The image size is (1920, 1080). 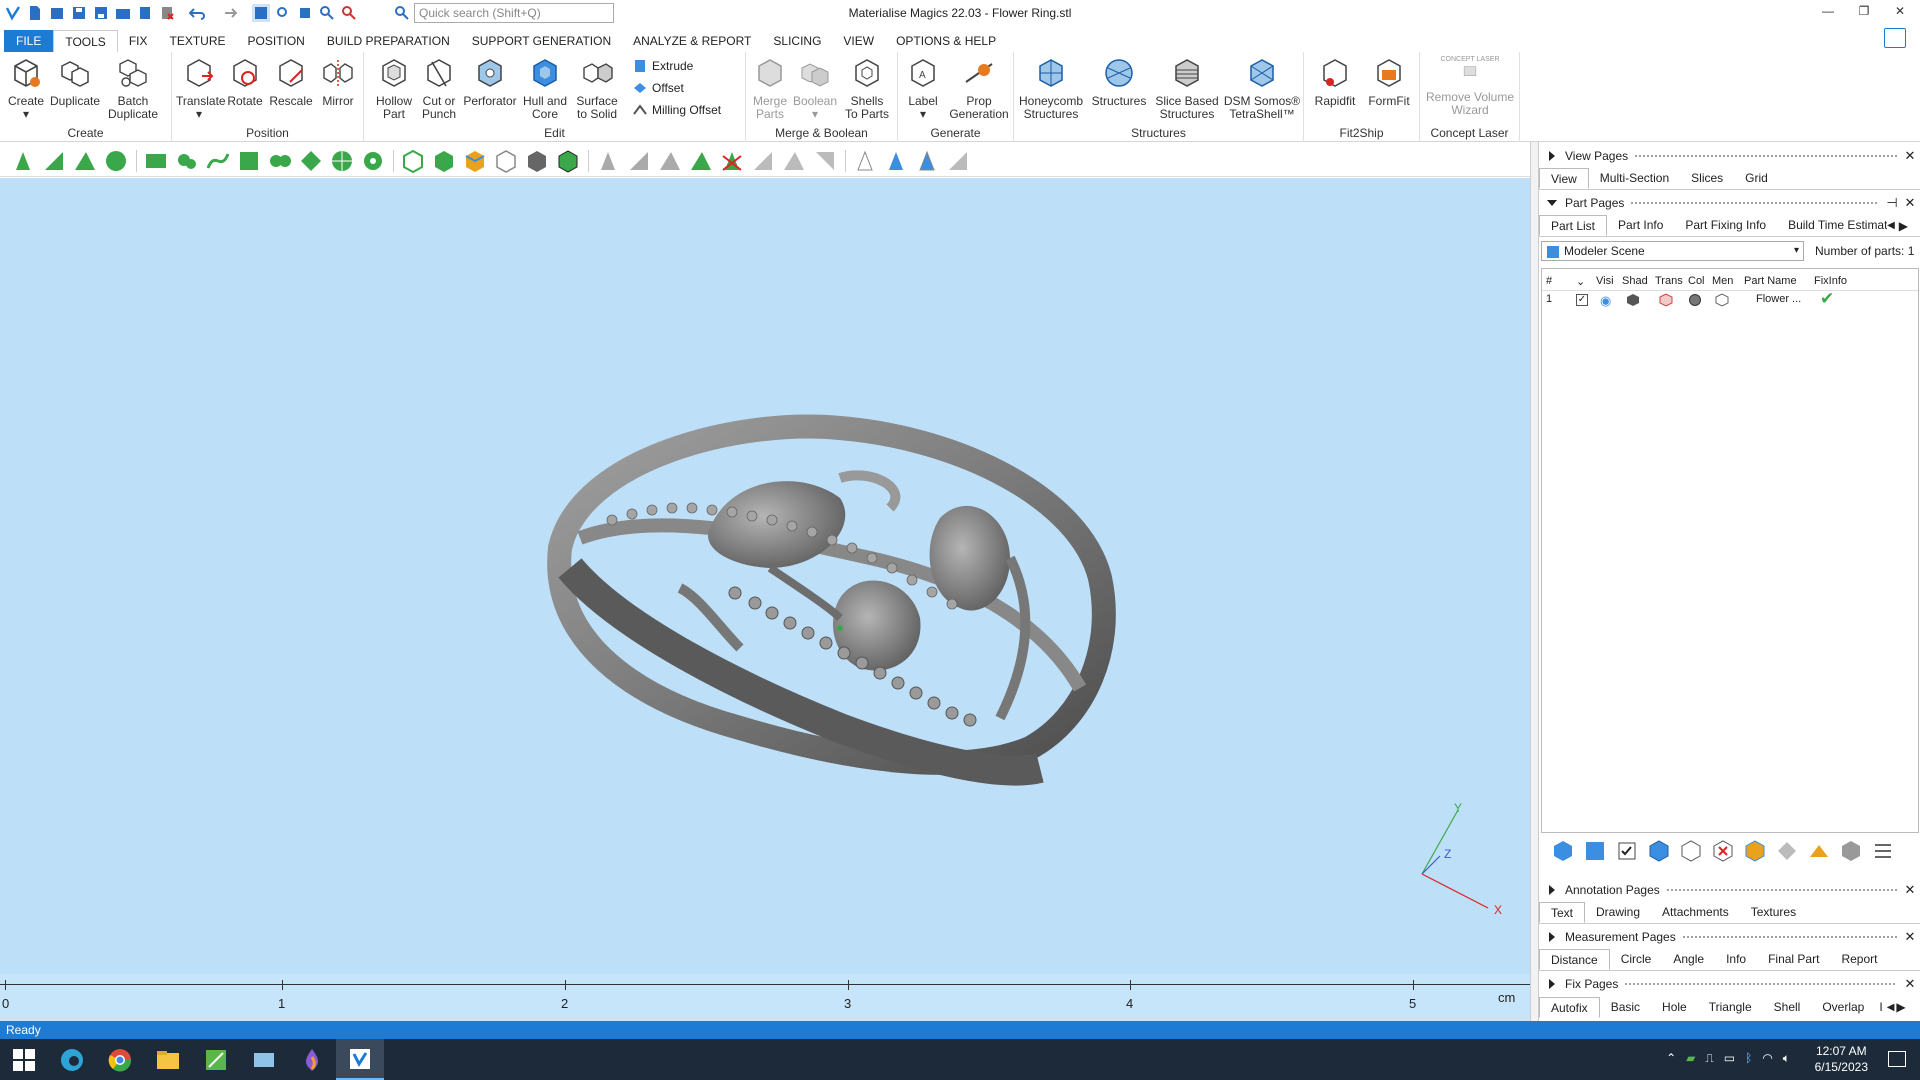 What do you see at coordinates (1730, 1007) in the screenshot?
I see `tab-triangle: Triangle` at bounding box center [1730, 1007].